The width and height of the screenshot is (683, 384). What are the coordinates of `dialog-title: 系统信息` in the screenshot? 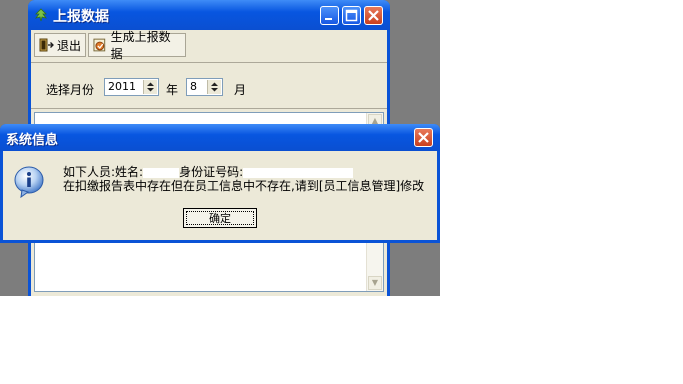 It's located at (32, 140).